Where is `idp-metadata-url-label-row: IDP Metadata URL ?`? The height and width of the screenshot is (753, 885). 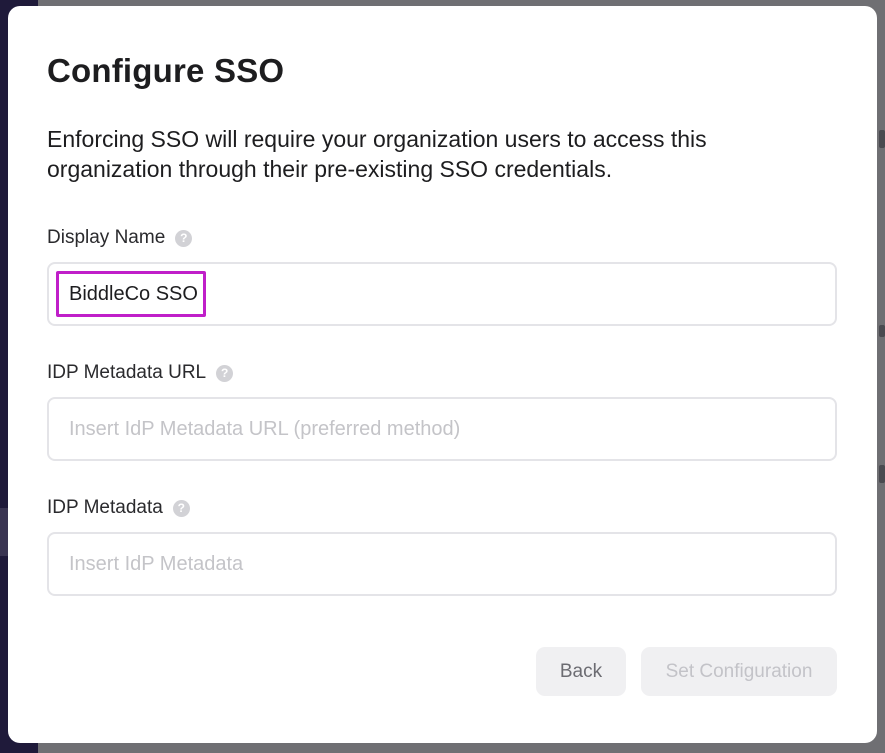 idp-metadata-url-label-row: IDP Metadata URL ? is located at coordinates (140, 373).